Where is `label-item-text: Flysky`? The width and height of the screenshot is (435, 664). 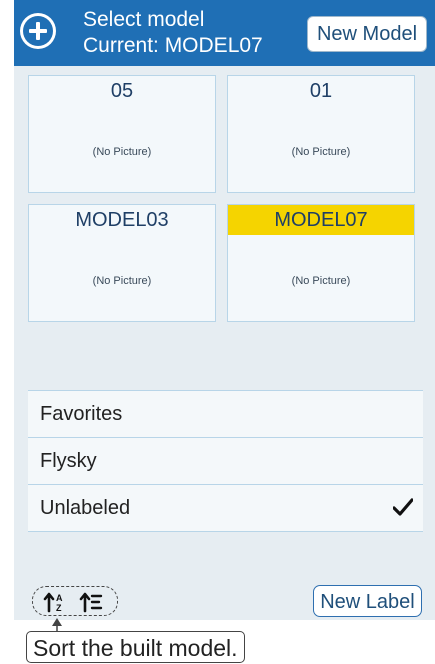
label-item-text: Flysky is located at coordinates (68, 461).